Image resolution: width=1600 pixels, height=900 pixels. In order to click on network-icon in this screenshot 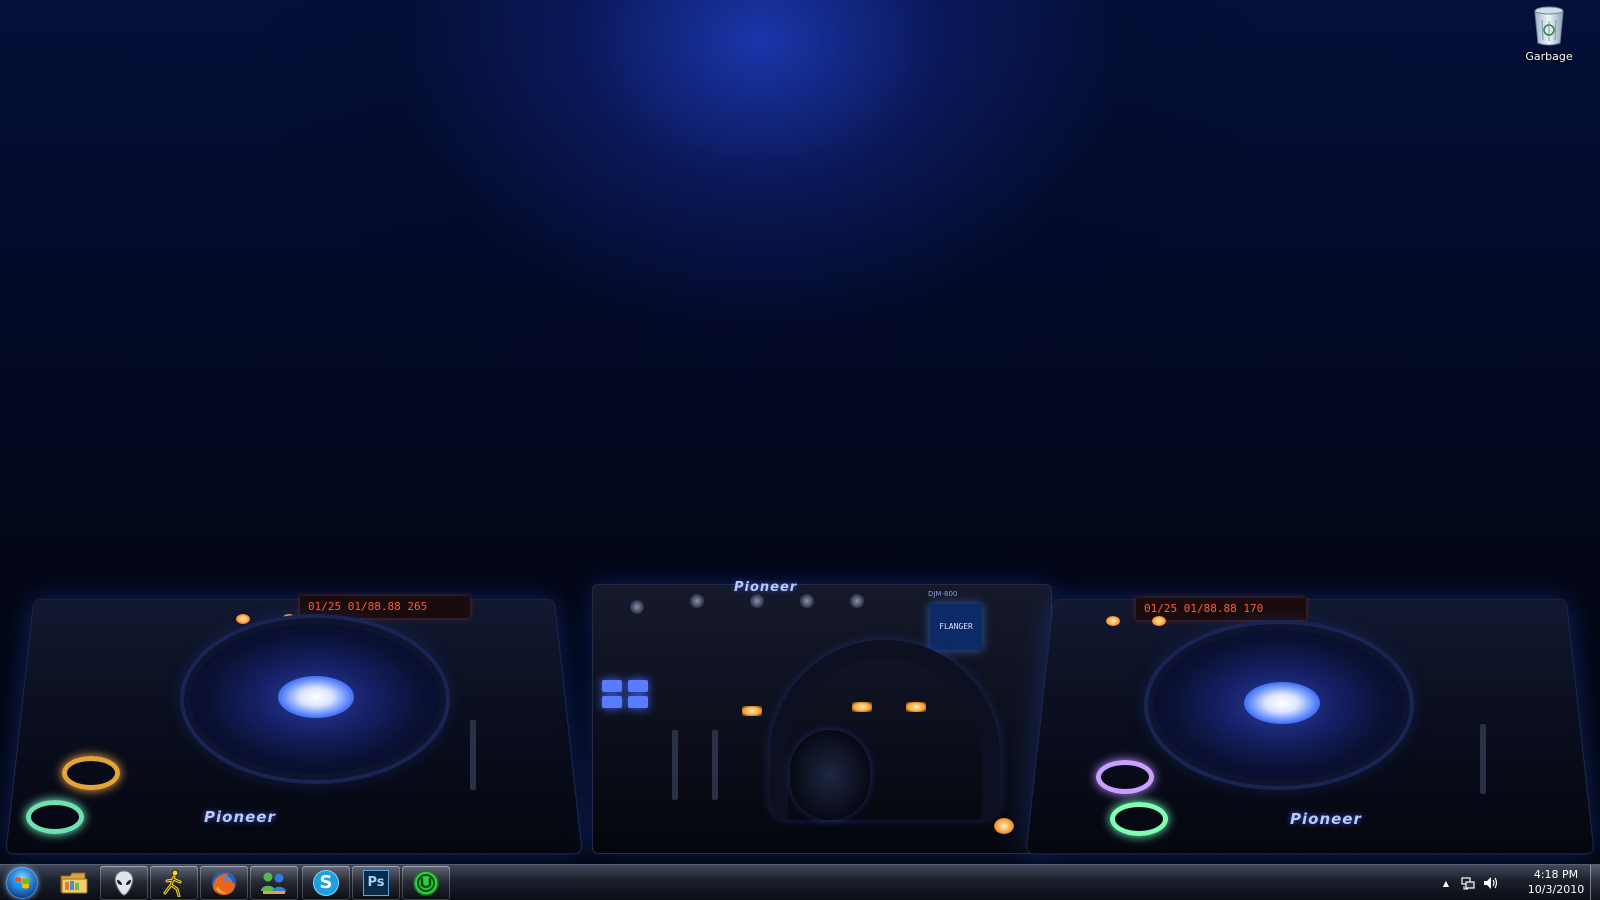, I will do `click(1468, 883)`.